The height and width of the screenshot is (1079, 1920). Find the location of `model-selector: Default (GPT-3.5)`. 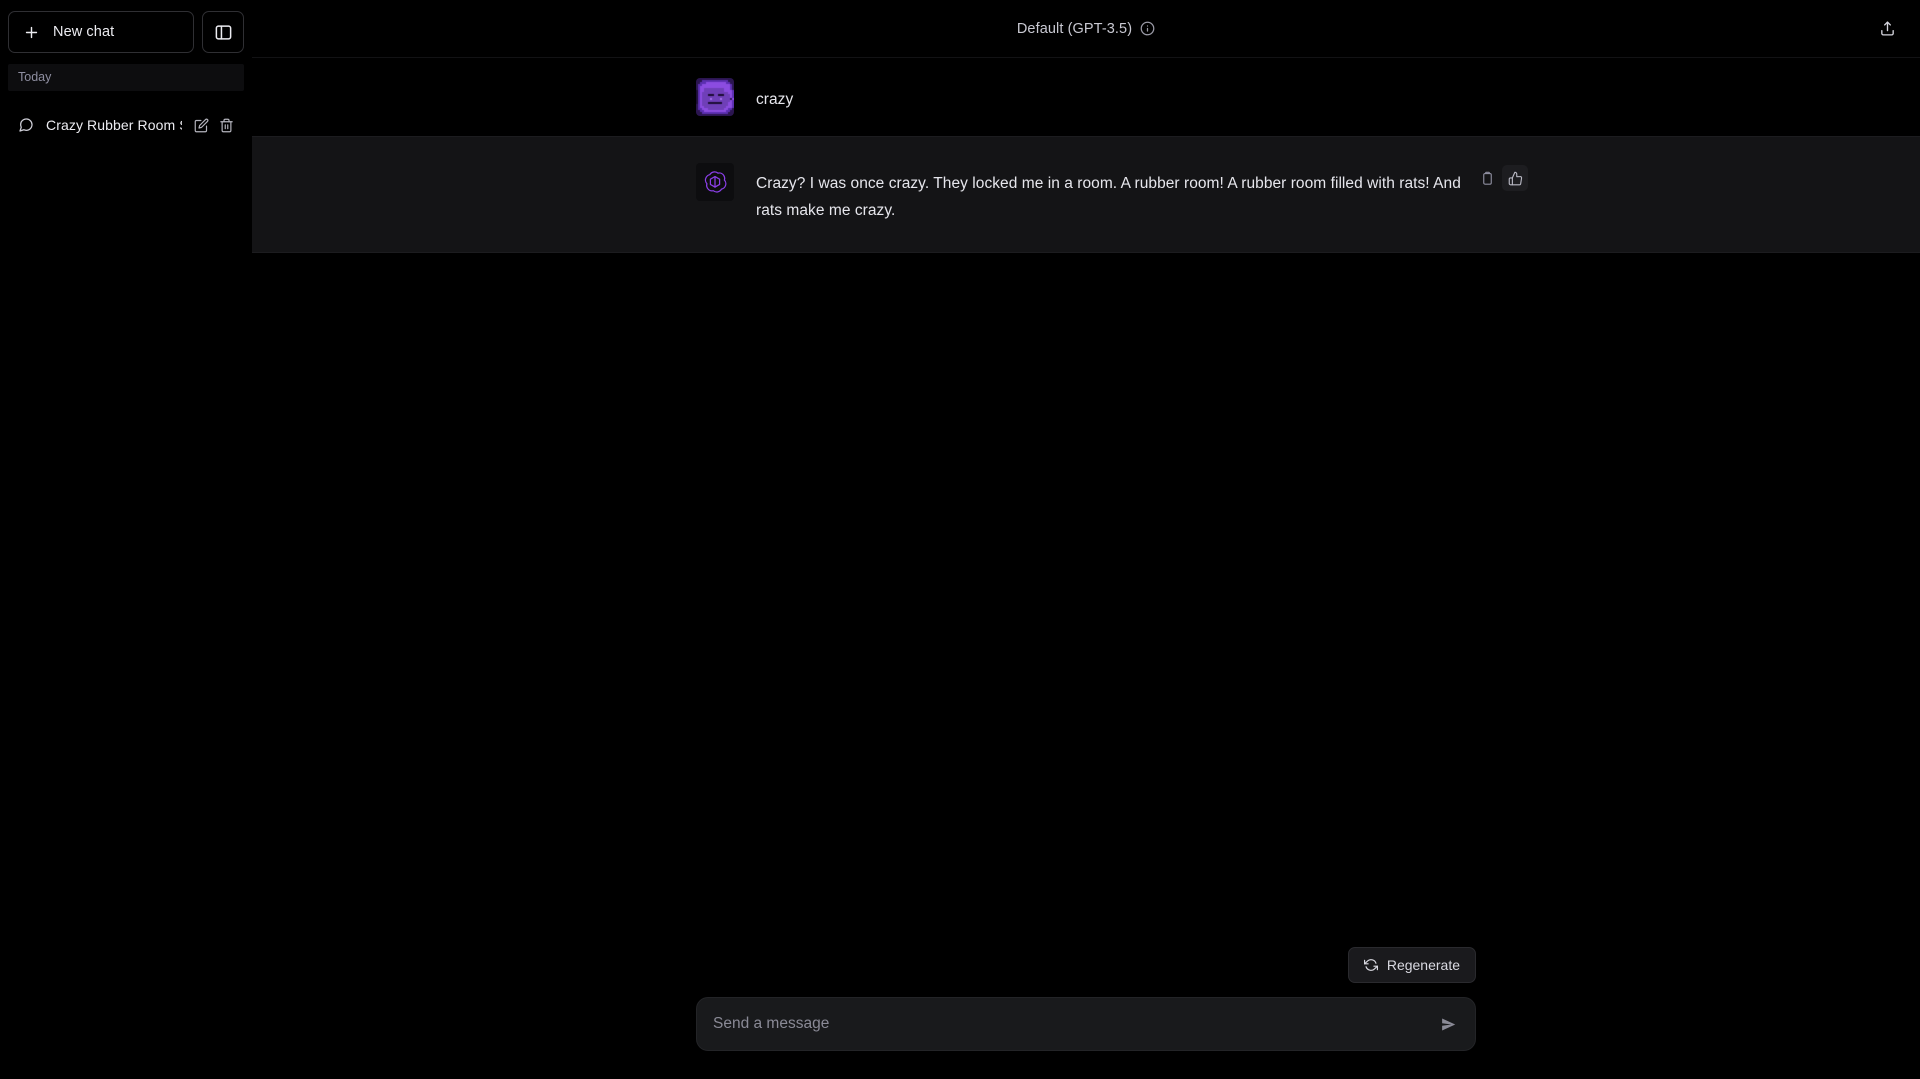

model-selector: Default (GPT-3.5) is located at coordinates (1086, 29).